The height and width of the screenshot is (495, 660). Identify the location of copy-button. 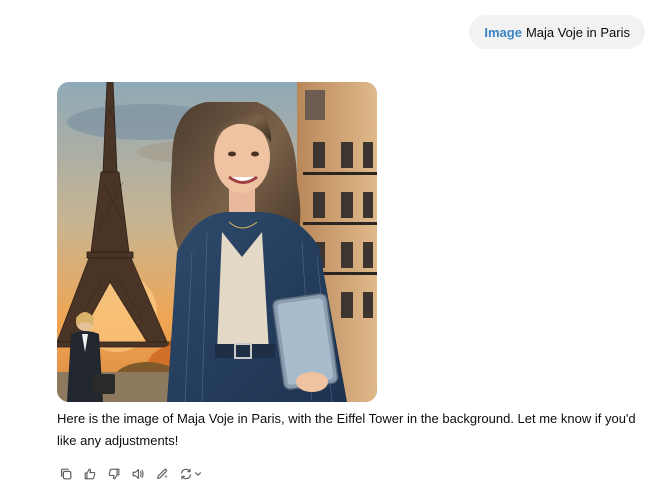
(65, 474).